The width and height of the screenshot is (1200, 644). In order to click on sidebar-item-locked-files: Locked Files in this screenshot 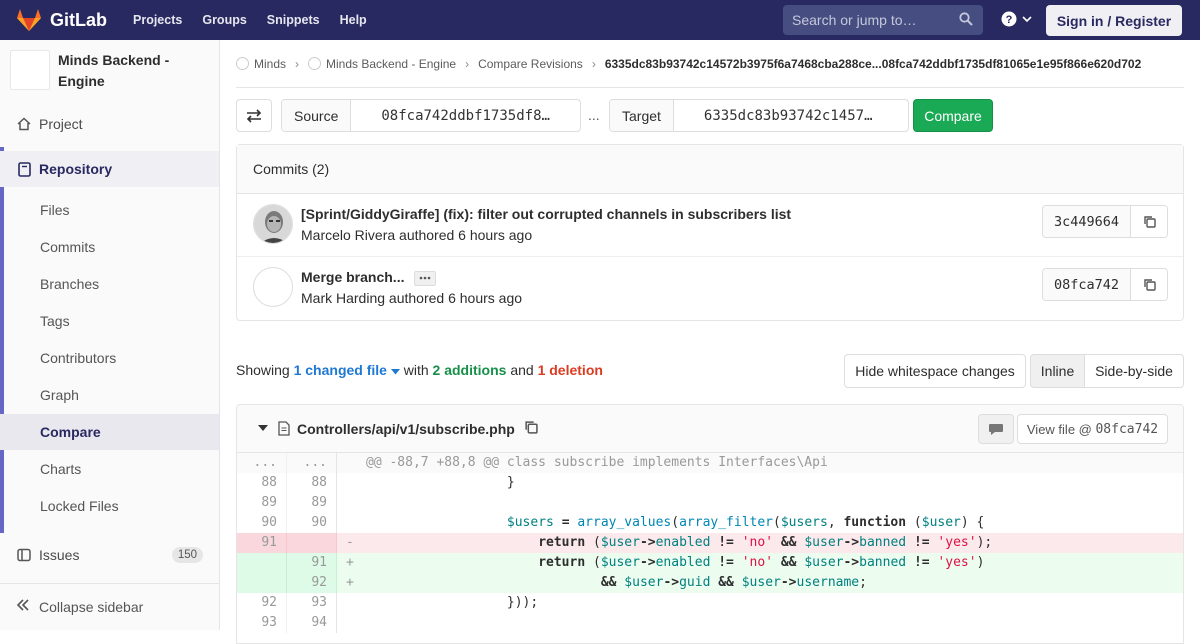, I will do `click(109, 506)`.